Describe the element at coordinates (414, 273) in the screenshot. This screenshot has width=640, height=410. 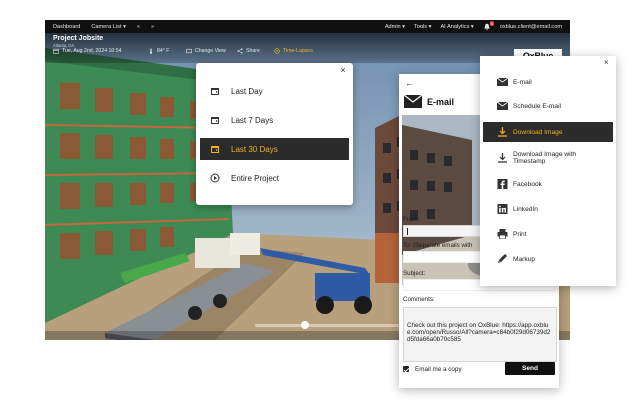
I see `subject-label: Subject:` at that location.